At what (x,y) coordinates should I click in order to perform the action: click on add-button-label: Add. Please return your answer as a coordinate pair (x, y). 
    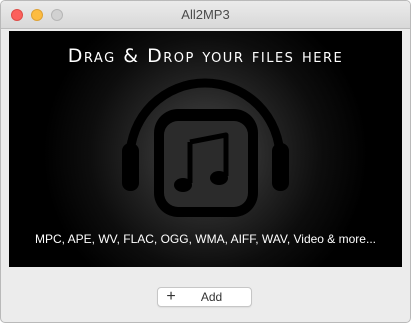
    Looking at the image, I should click on (211, 297).